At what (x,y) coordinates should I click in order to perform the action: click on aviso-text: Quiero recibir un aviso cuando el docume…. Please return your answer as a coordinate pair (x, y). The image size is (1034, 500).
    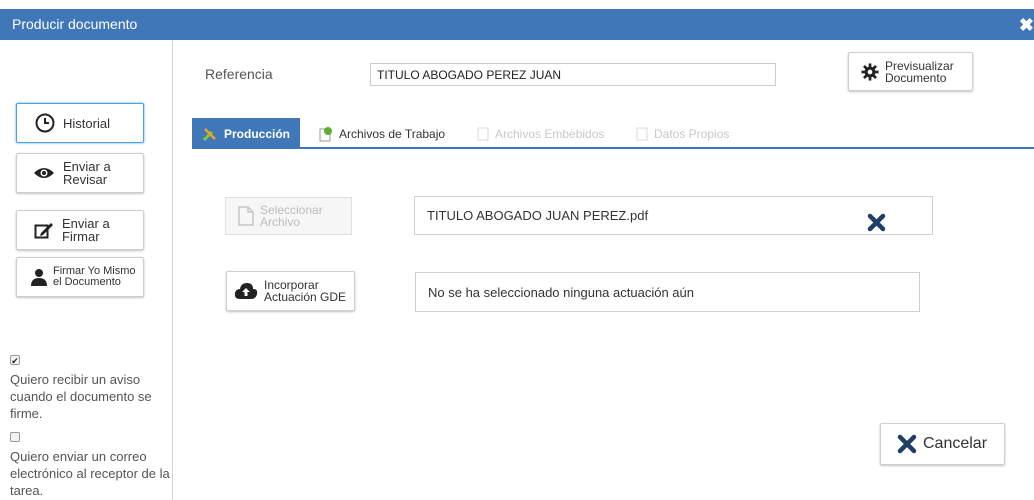
    Looking at the image, I should click on (81, 396).